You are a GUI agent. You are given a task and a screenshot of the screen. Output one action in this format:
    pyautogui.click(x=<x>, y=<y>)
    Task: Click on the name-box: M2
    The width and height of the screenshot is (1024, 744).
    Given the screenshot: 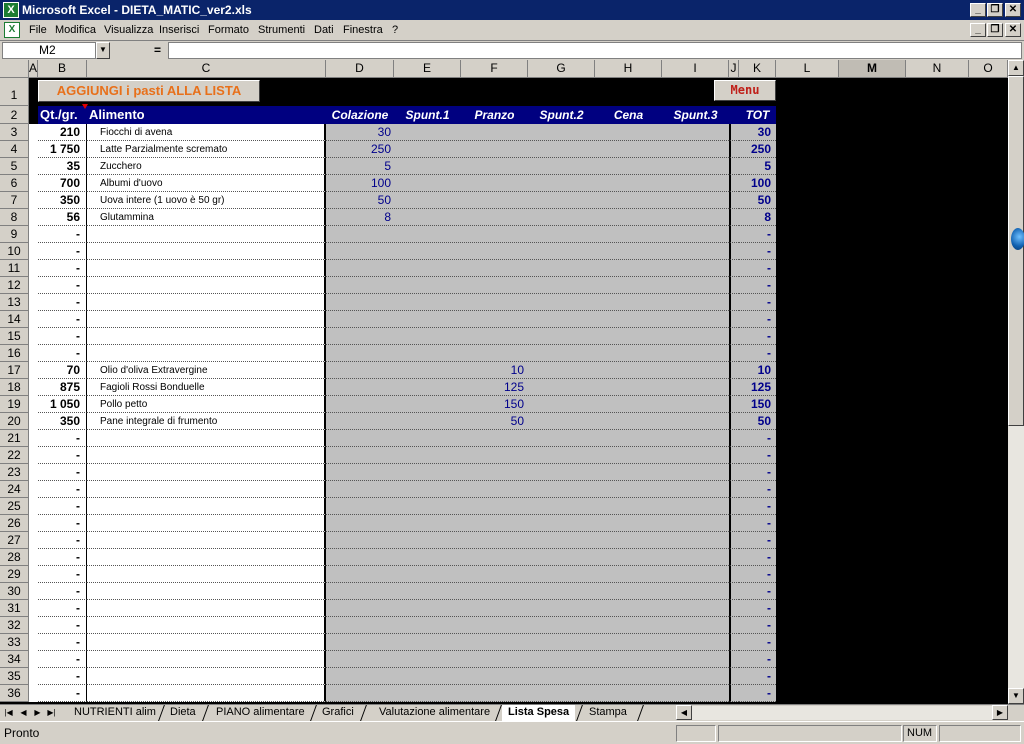 What is the action you would take?
    pyautogui.click(x=49, y=50)
    